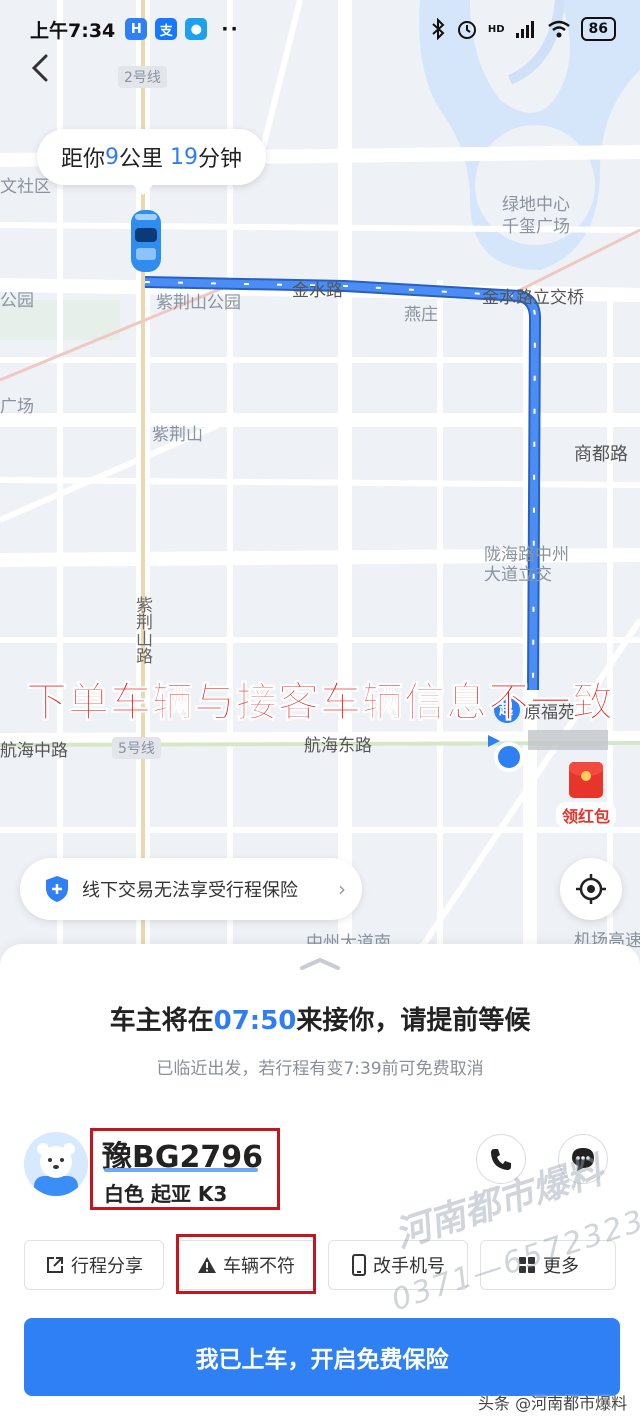 The image size is (640, 1423). What do you see at coordinates (466, 30) in the screenshot?
I see `alarm-icon` at bounding box center [466, 30].